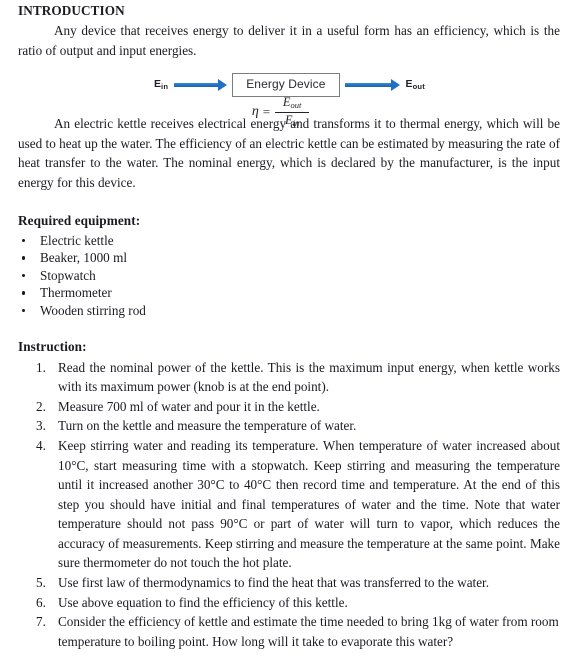 The width and height of the screenshot is (579, 656). Describe the element at coordinates (289, 311) in the screenshot. I see `list-item: Wooden stirring rod` at that location.